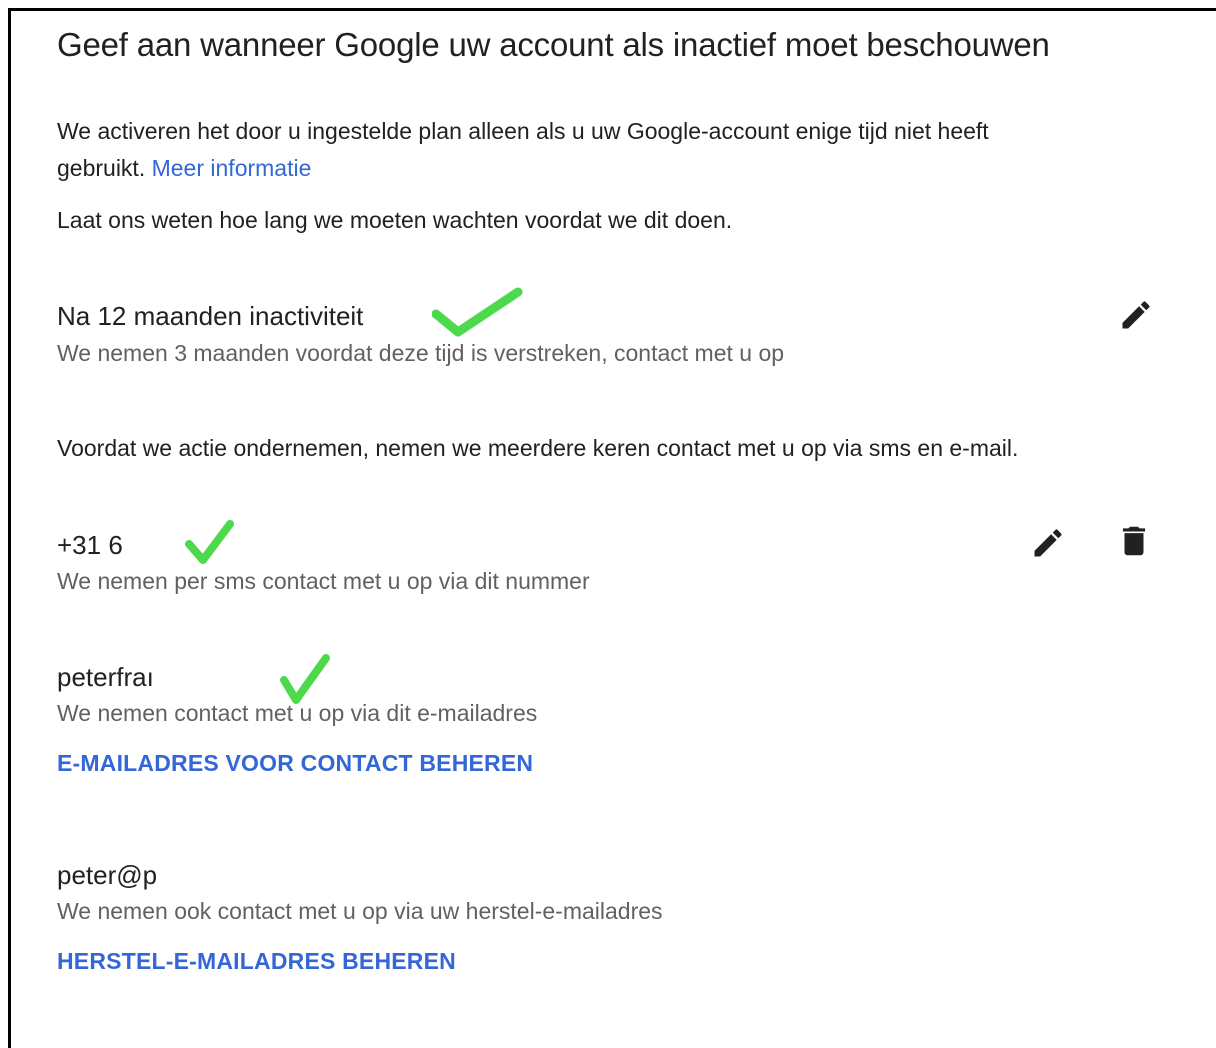 The image size is (1216, 1048). Describe the element at coordinates (232, 168) in the screenshot. I see `more-info-link: Meer informatie` at that location.